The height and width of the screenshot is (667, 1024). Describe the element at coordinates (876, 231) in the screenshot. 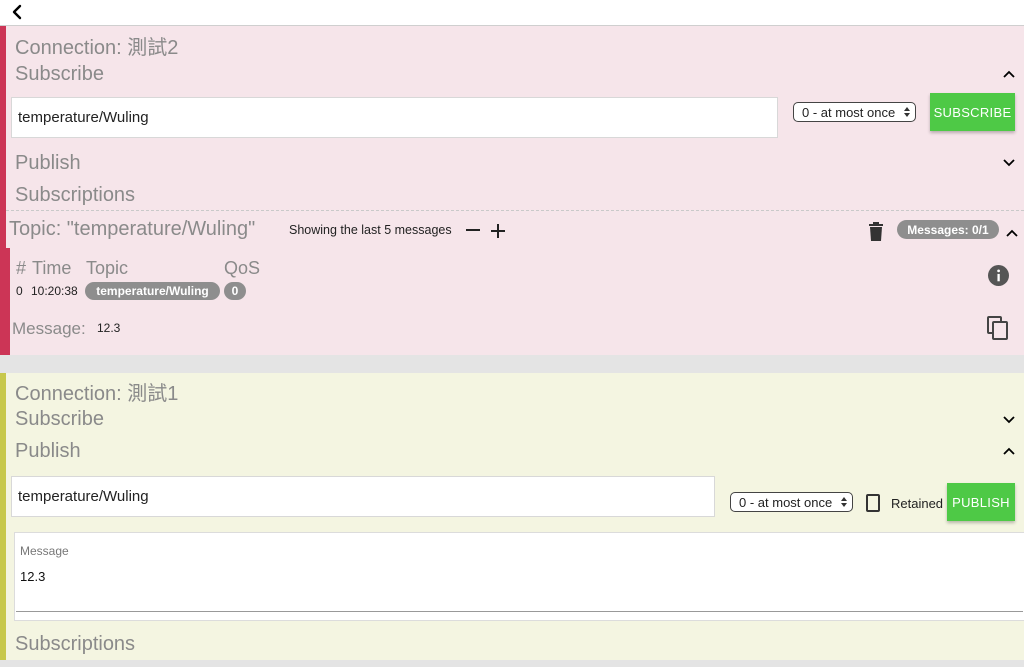

I see `trash-icon` at that location.